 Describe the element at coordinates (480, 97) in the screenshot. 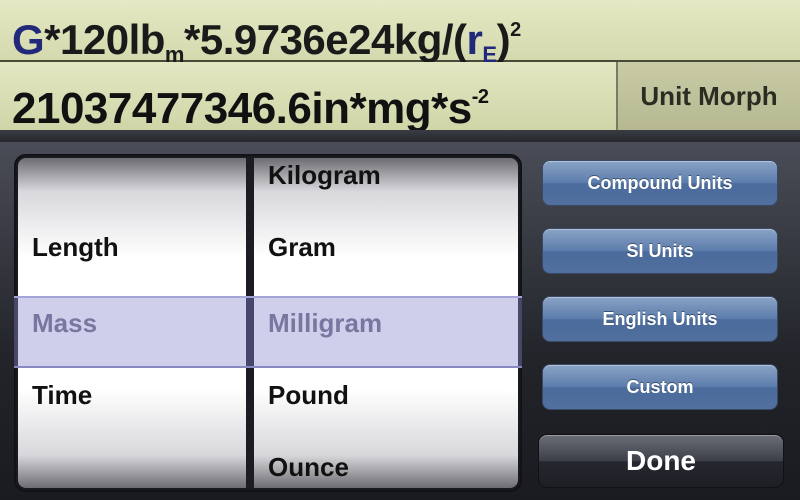

I see `result-exp: -2` at that location.